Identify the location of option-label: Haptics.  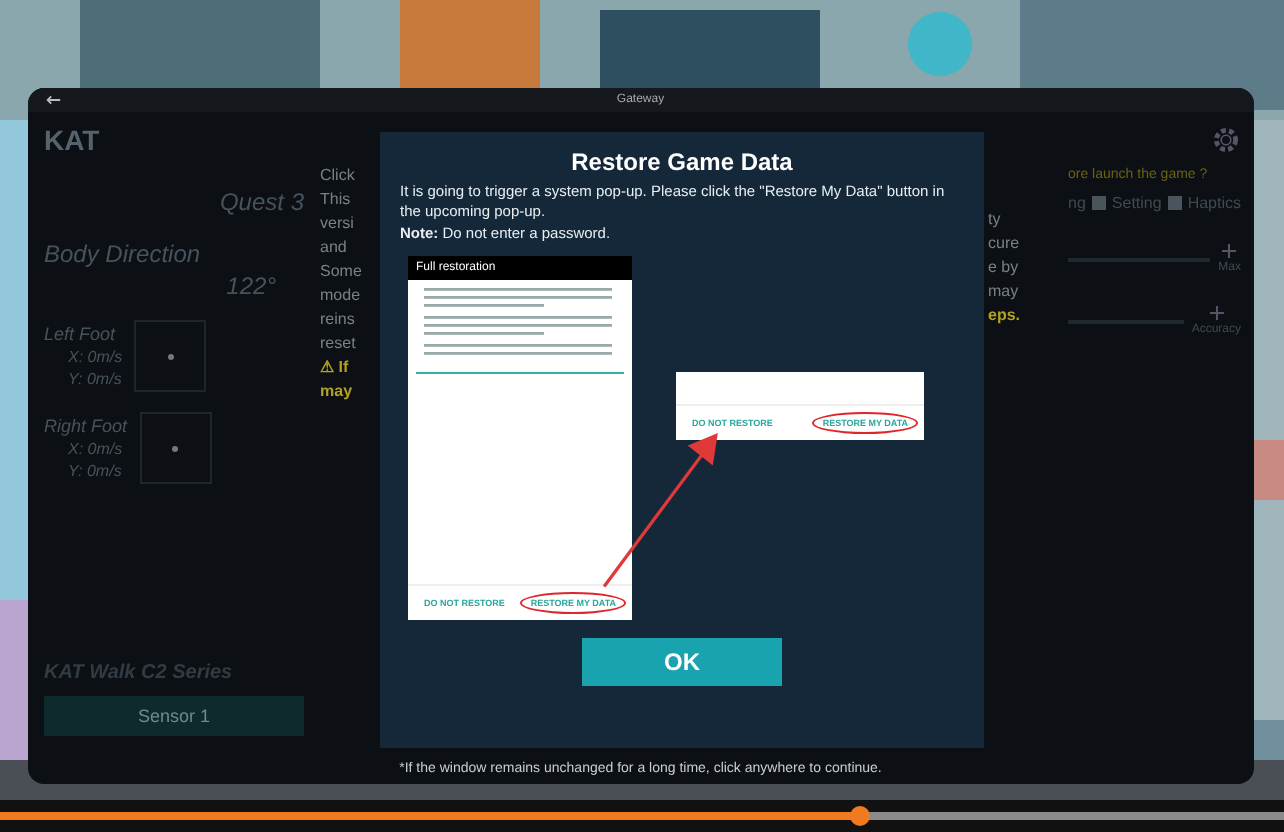
(1214, 203).